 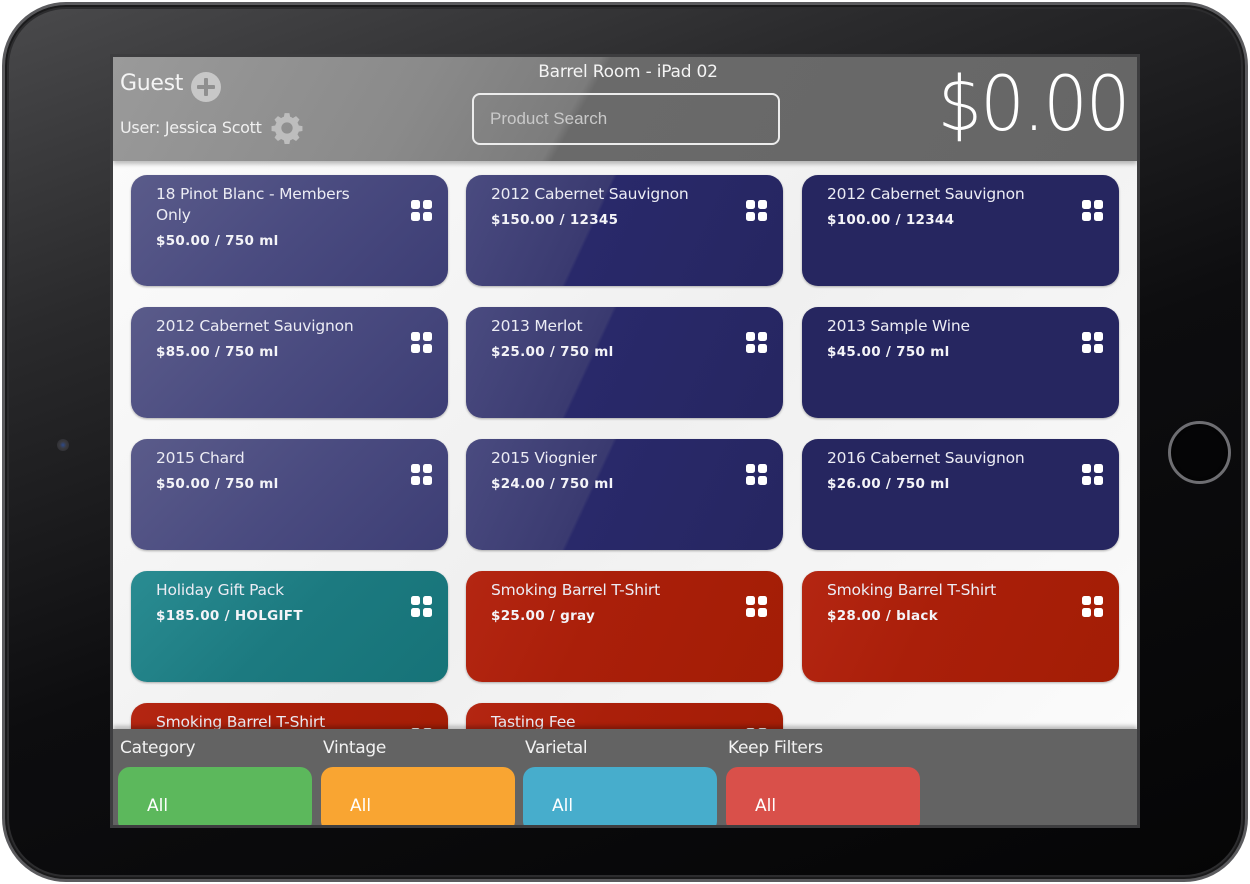 What do you see at coordinates (544, 458) in the screenshot?
I see `product-name-text: 2015 Viognier` at bounding box center [544, 458].